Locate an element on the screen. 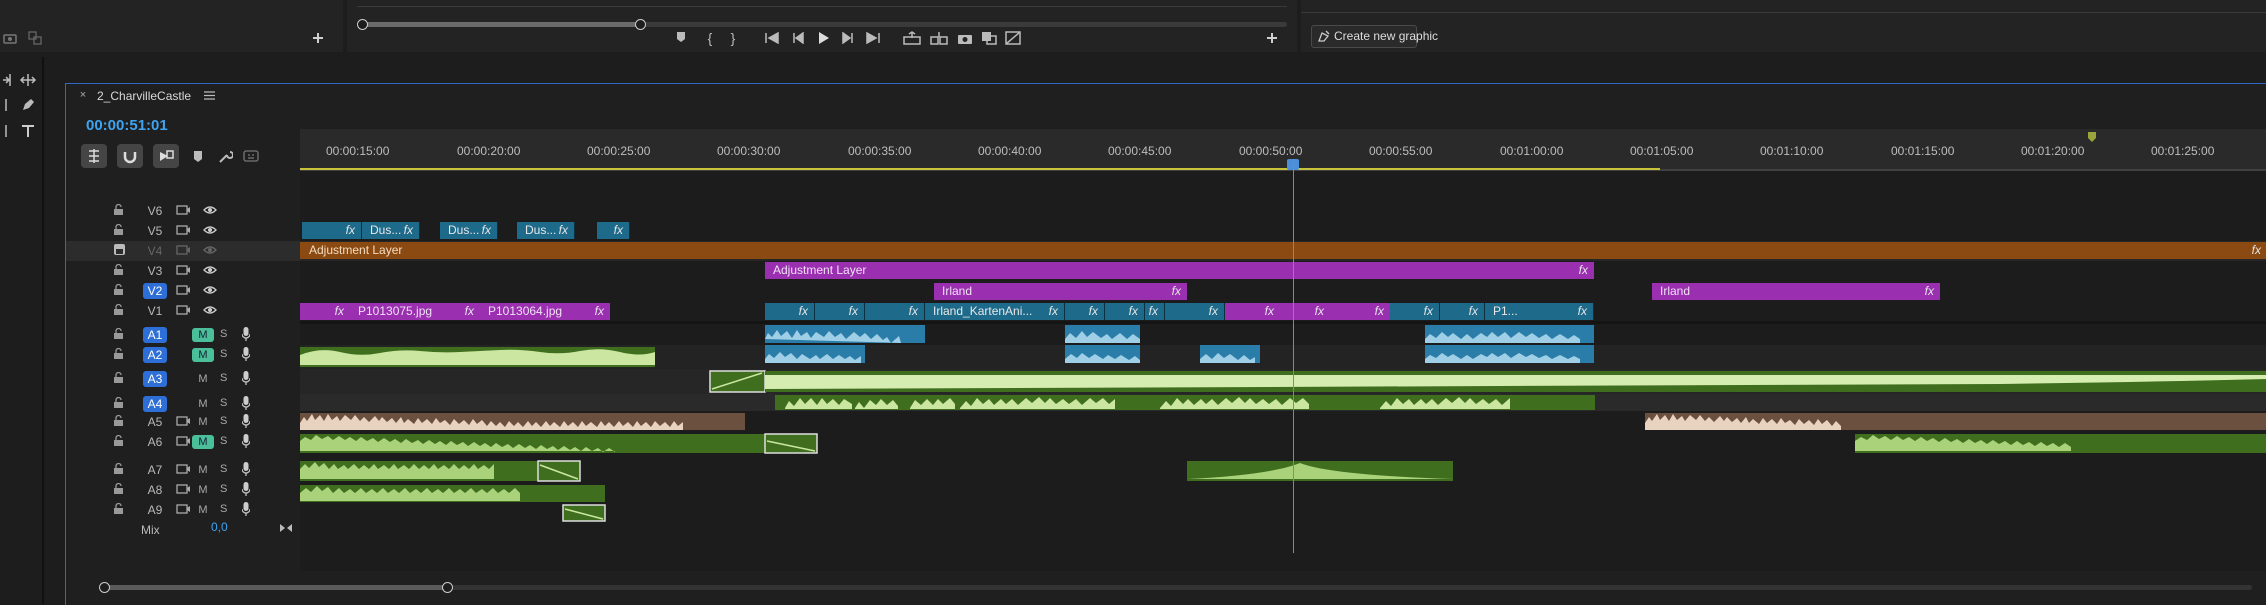 The height and width of the screenshot is (605, 2266). mix-volume-value: 0,0 is located at coordinates (219, 527).